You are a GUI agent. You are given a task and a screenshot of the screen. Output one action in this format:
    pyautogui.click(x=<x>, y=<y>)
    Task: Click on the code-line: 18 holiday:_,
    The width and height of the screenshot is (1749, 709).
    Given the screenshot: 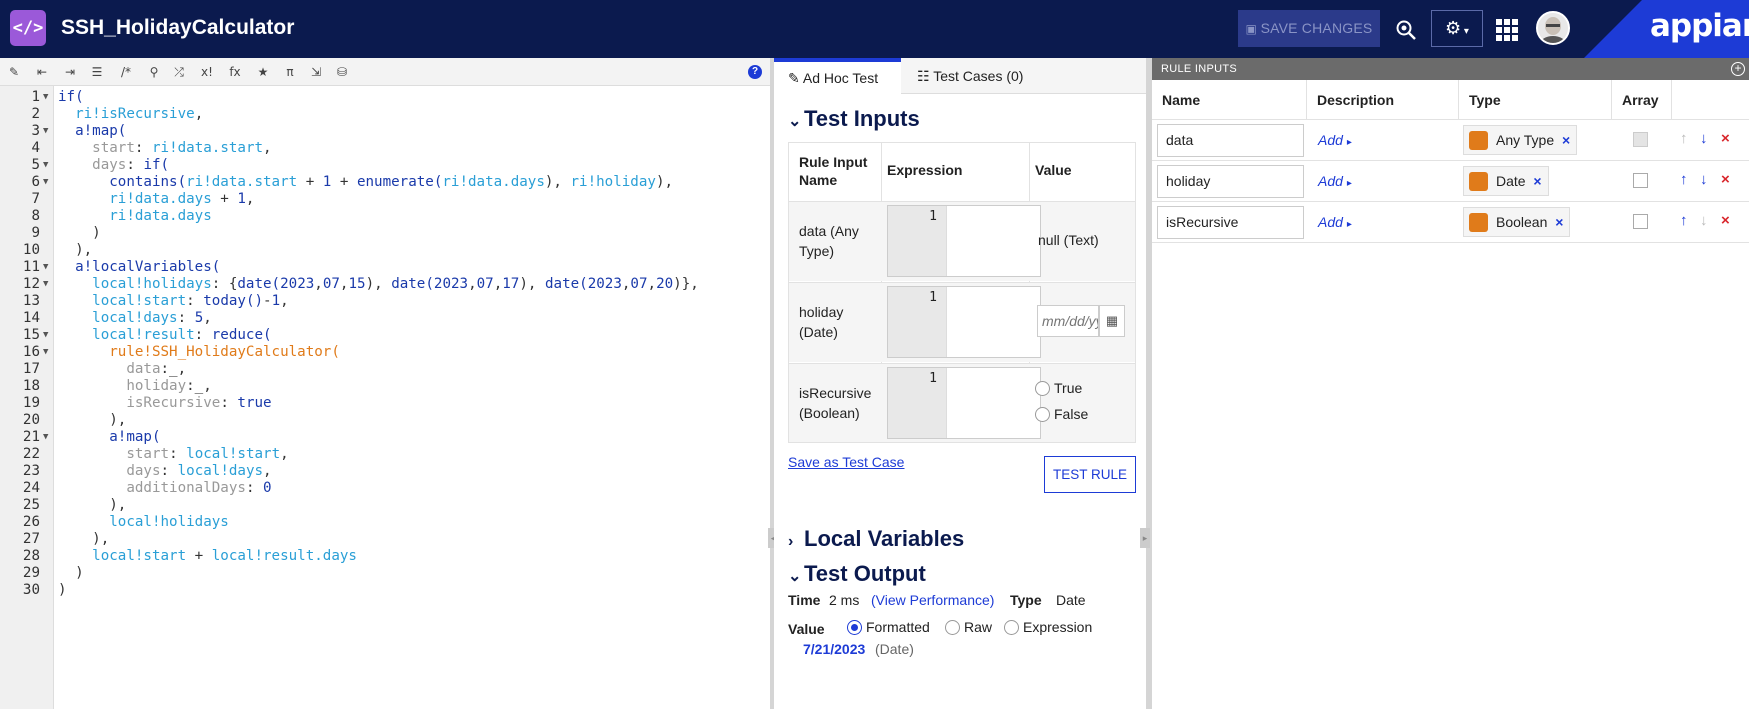 What is the action you would take?
    pyautogui.click(x=385, y=386)
    